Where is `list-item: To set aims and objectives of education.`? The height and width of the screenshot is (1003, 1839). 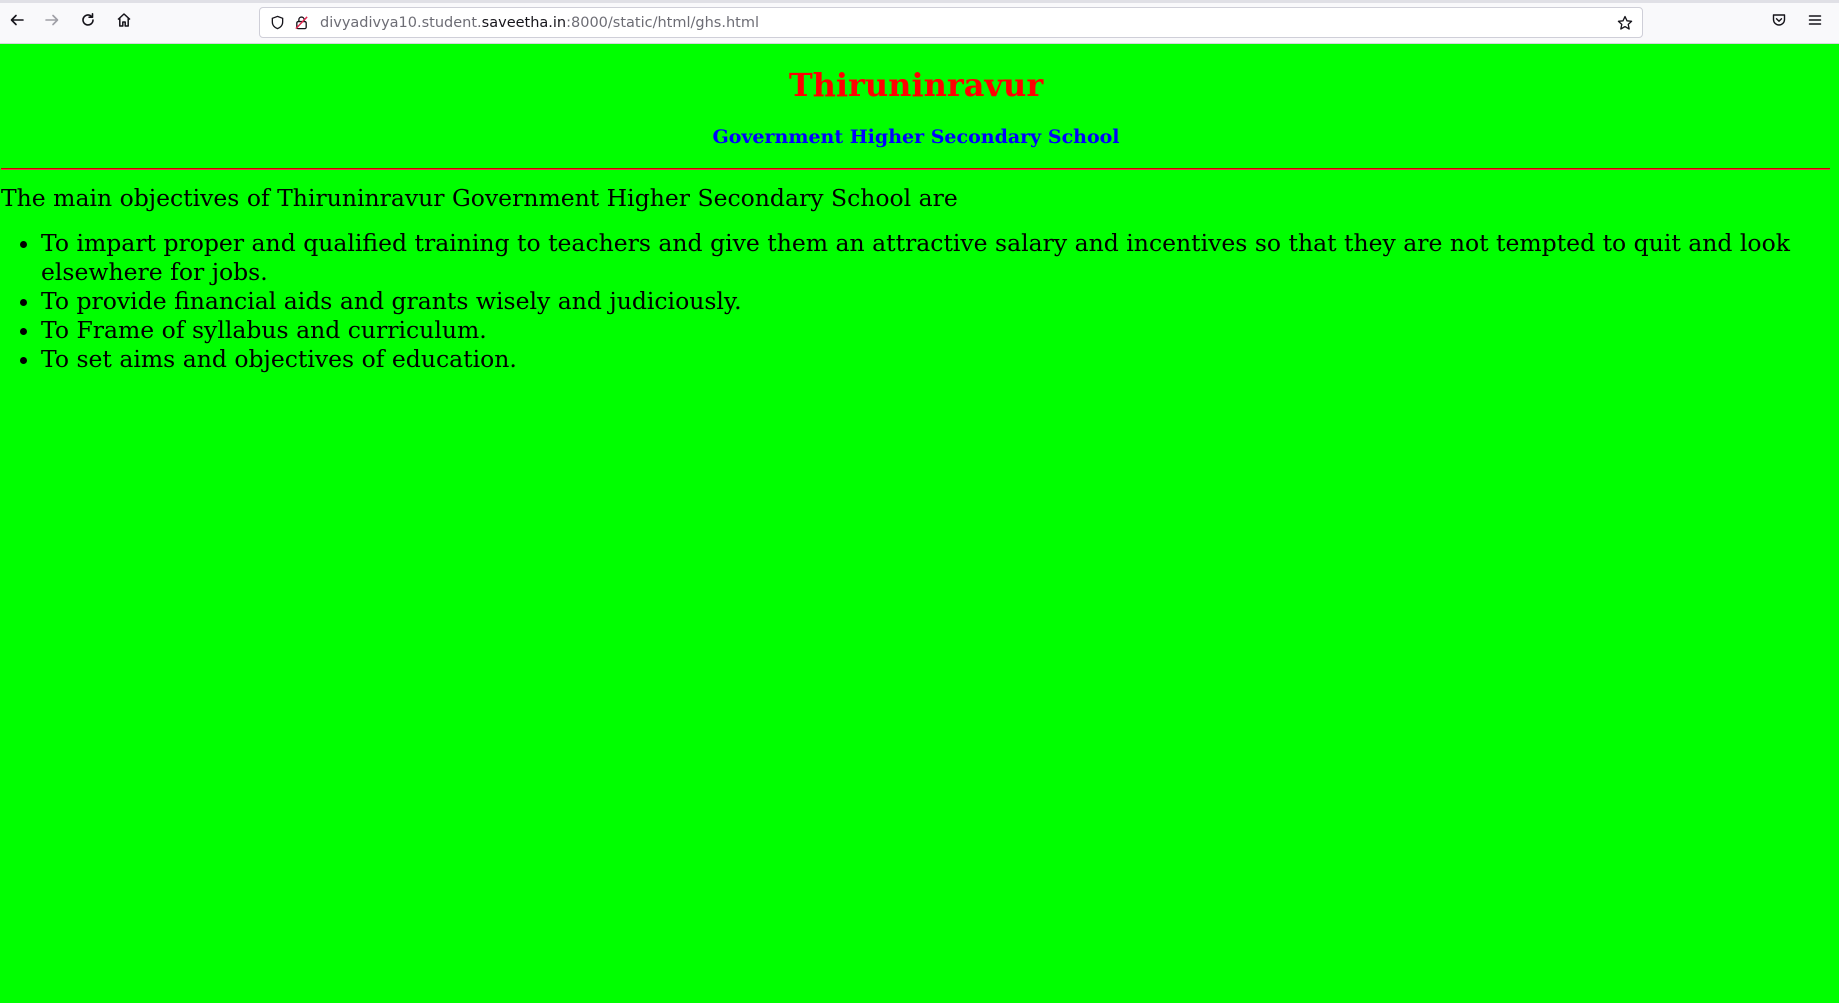
list-item: To set aims and objectives of education. is located at coordinates (936, 359).